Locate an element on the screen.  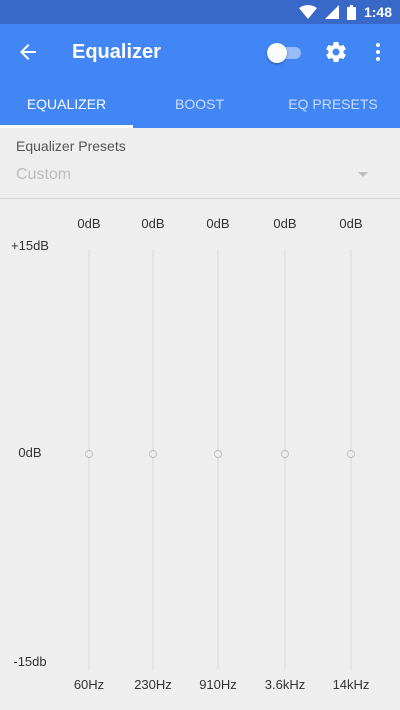
eq-band: 0dB 60Hz is located at coordinates (89, 455).